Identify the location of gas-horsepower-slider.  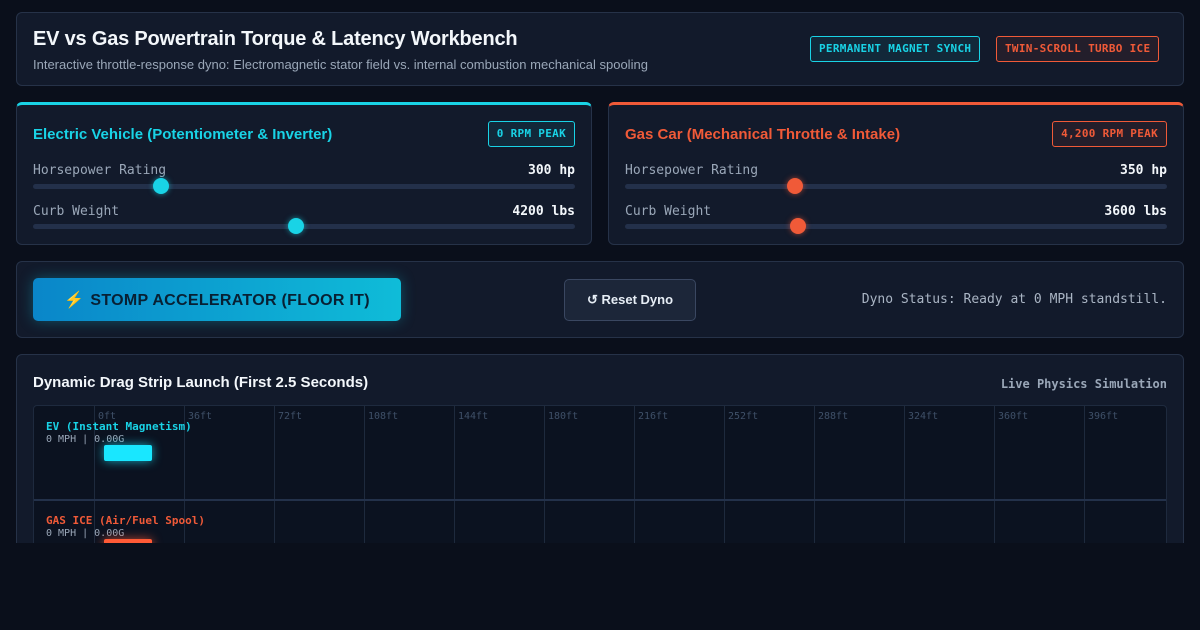
(896, 186).